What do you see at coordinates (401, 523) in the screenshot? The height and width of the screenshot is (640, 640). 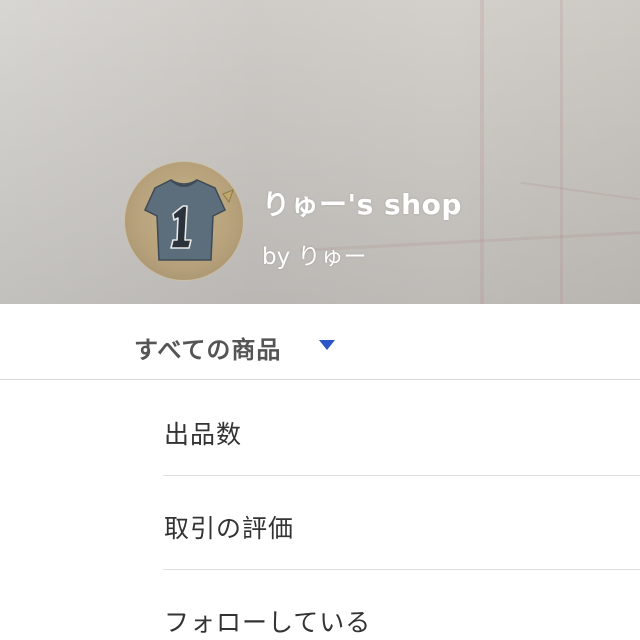 I see `menu-item-ratings: 取引の評価` at bounding box center [401, 523].